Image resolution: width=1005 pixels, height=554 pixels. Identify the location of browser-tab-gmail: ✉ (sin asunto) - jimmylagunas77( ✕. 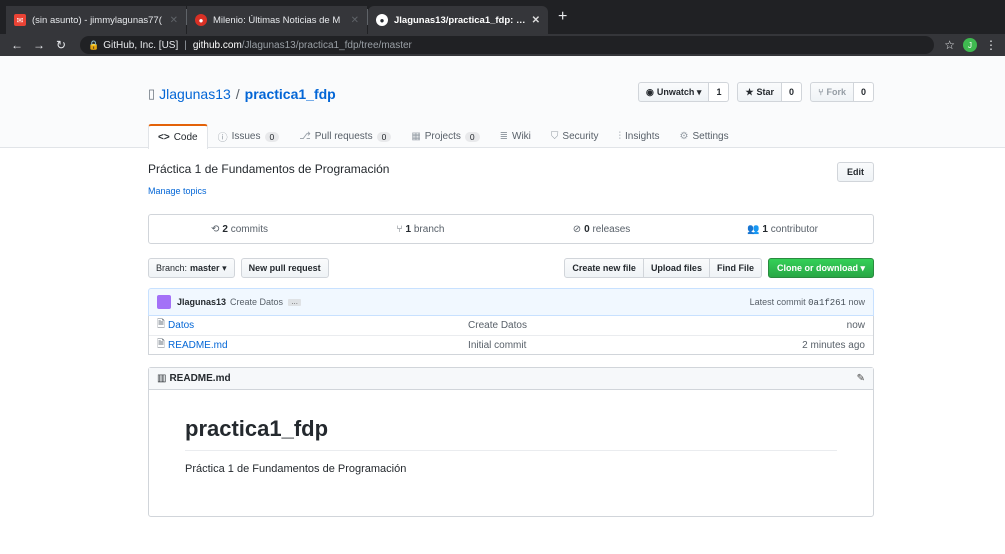
(96, 20).